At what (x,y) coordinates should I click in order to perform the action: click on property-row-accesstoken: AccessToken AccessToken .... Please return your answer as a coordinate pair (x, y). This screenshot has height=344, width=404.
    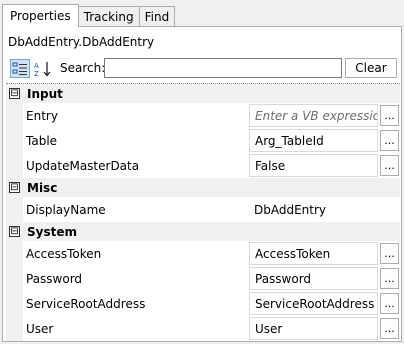
    Looking at the image, I should click on (203, 253).